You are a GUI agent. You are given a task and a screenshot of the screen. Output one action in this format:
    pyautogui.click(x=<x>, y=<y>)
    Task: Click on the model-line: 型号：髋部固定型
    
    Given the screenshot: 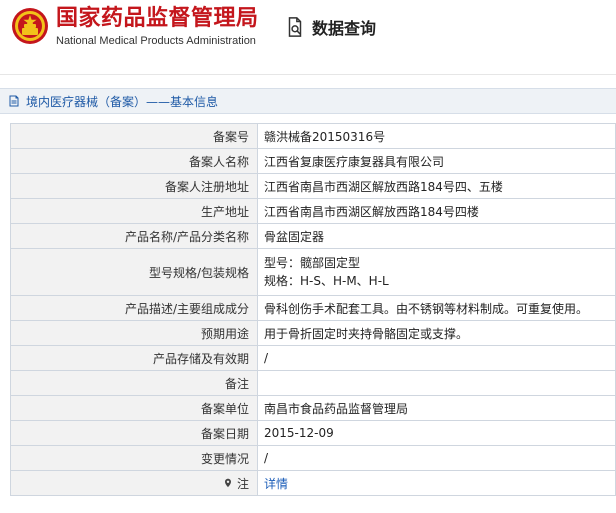 What is the action you would take?
    pyautogui.click(x=312, y=263)
    